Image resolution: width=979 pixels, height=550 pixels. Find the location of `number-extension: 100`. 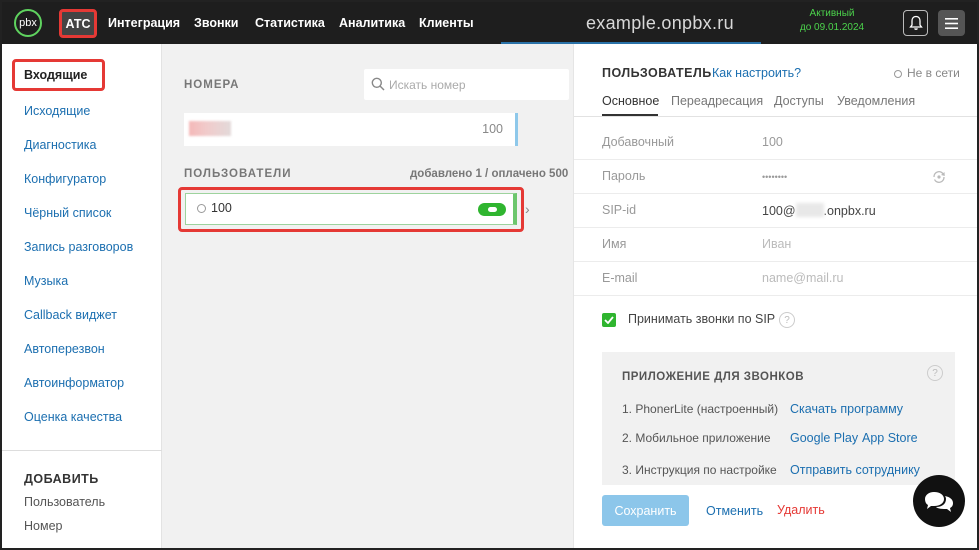

number-extension: 100 is located at coordinates (492, 129).